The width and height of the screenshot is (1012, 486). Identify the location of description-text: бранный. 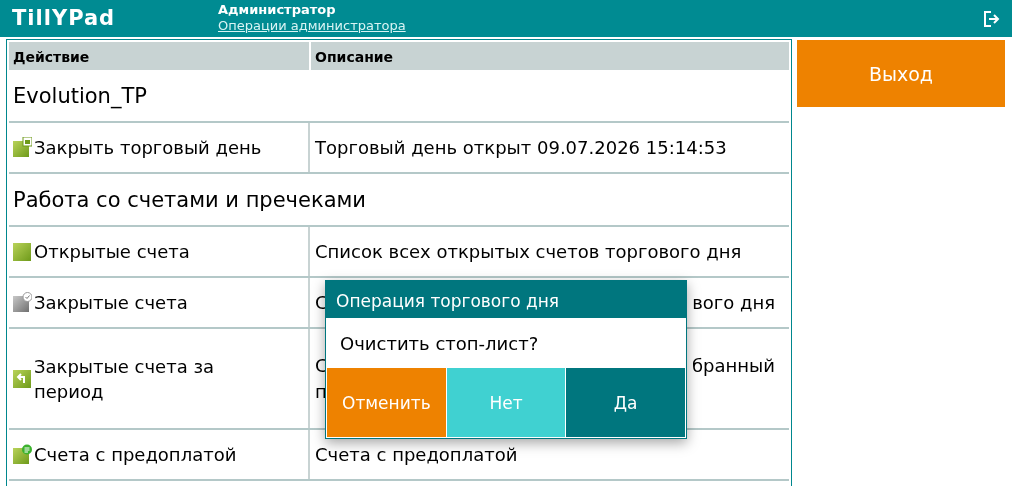
(733, 365).